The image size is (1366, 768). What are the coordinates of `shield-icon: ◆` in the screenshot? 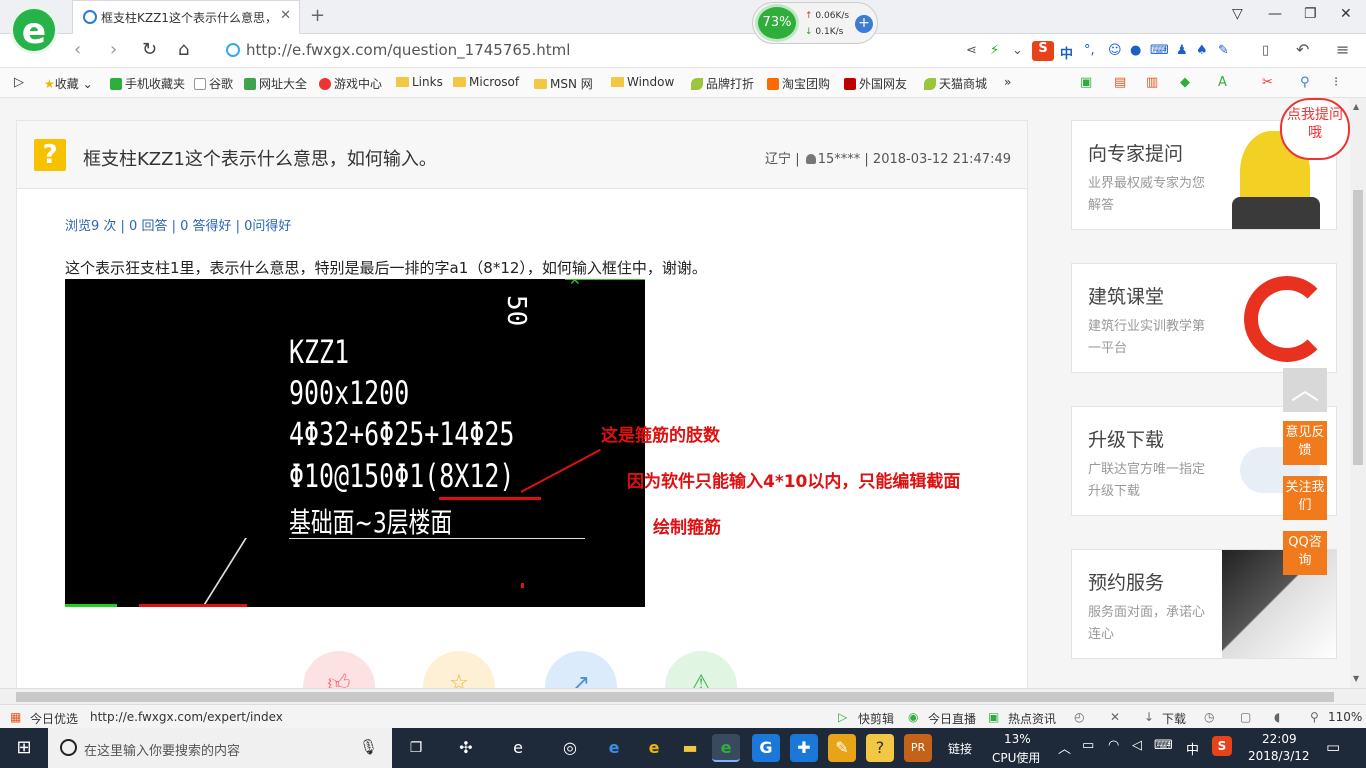 It's located at (1185, 82).